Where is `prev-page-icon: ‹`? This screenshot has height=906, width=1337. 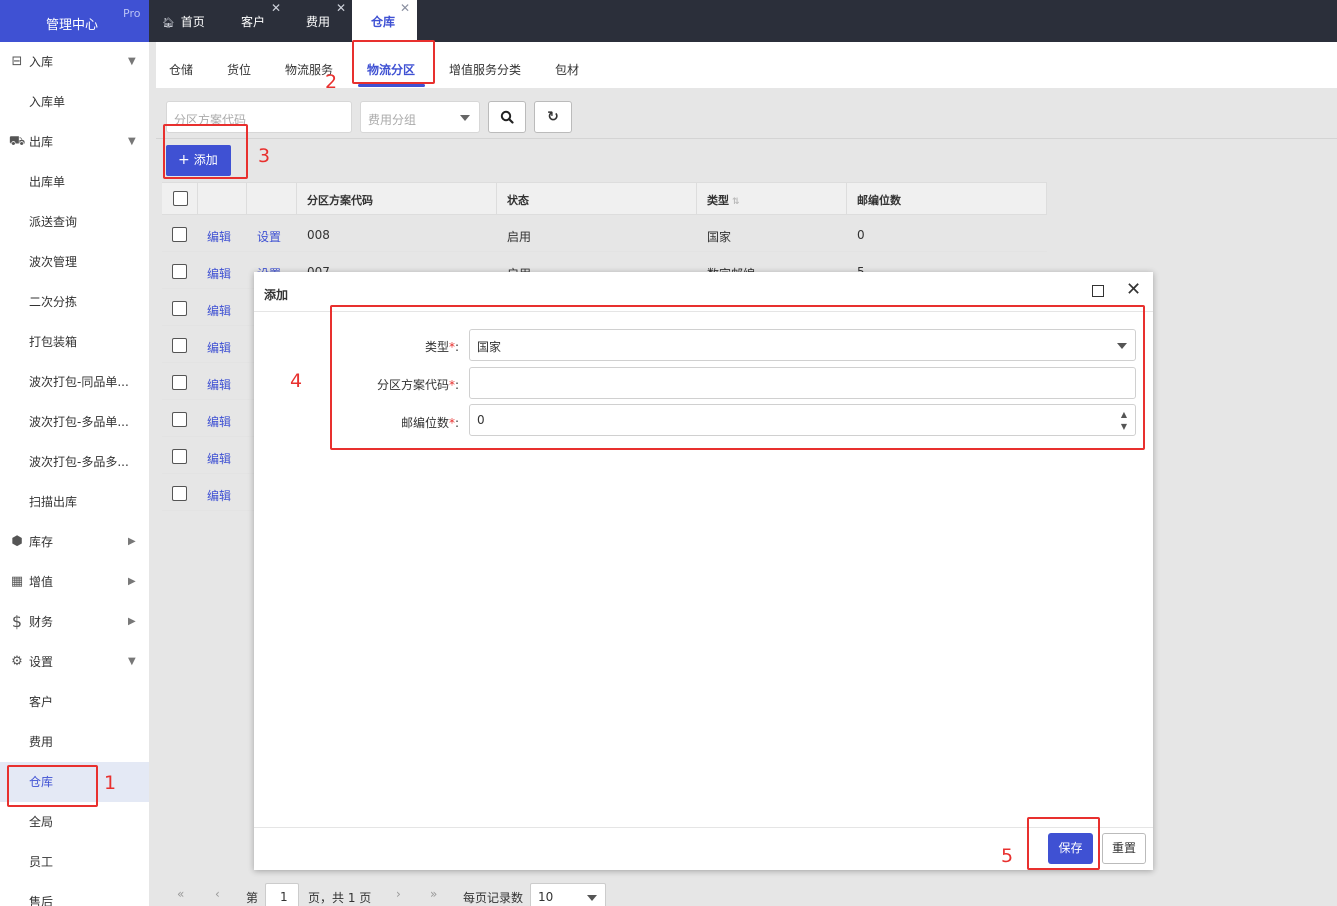 prev-page-icon: ‹ is located at coordinates (217, 894).